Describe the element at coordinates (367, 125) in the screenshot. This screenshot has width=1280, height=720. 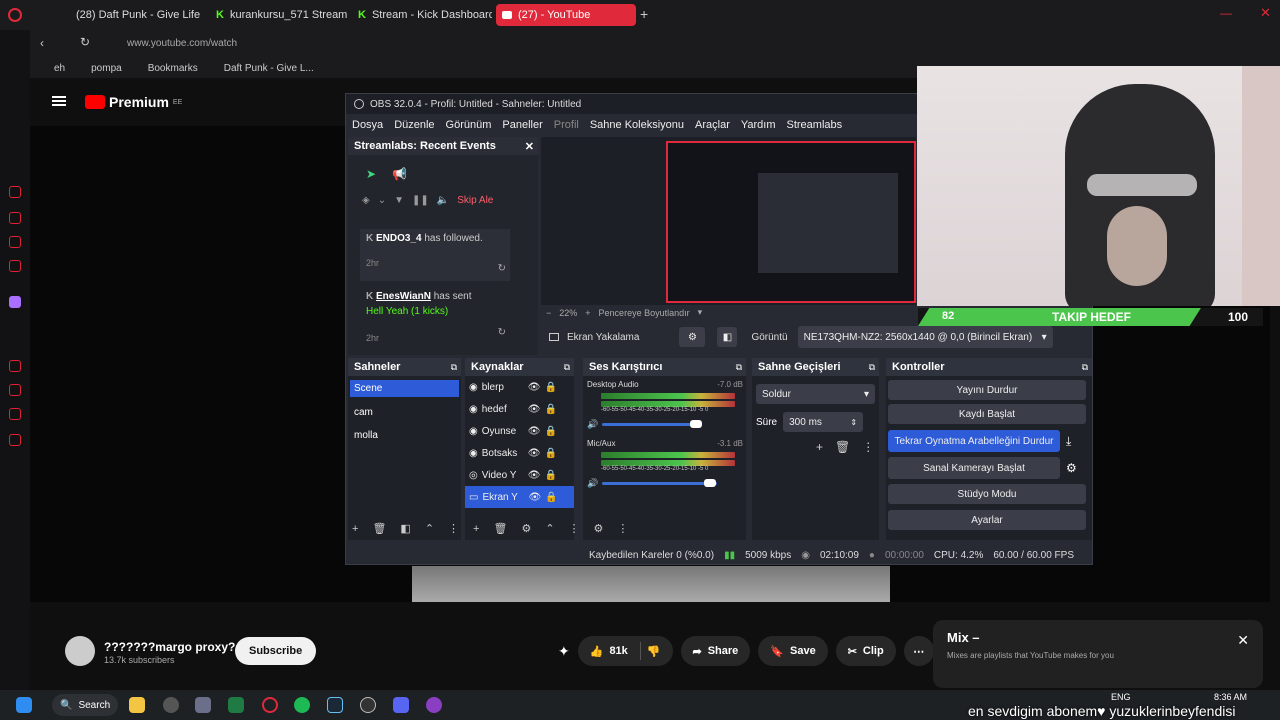
I see `menu-dosya: Dosya` at that location.